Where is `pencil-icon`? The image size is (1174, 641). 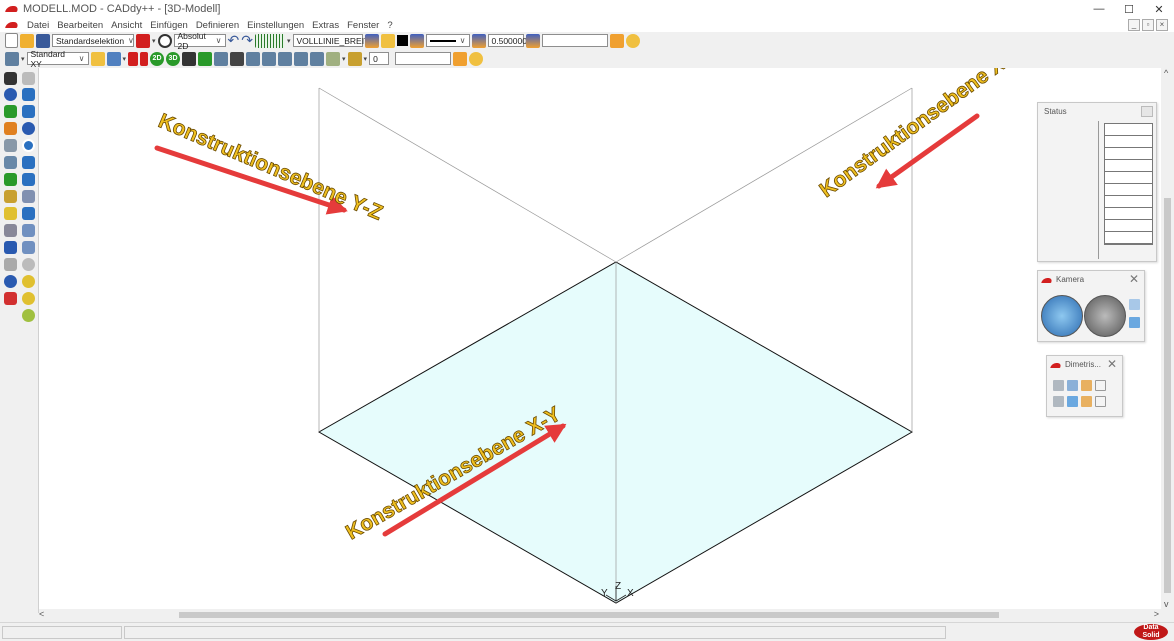
pencil-icon is located at coordinates (133, 58).